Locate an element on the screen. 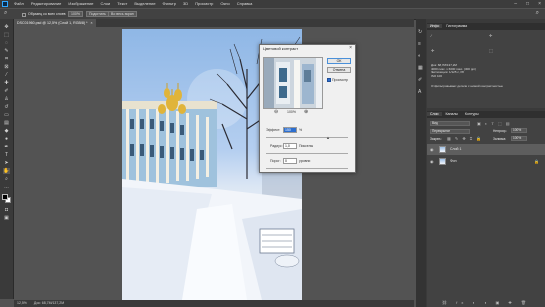 The height and width of the screenshot is (307, 545). fill-label: Заливка: is located at coordinates (500, 139).